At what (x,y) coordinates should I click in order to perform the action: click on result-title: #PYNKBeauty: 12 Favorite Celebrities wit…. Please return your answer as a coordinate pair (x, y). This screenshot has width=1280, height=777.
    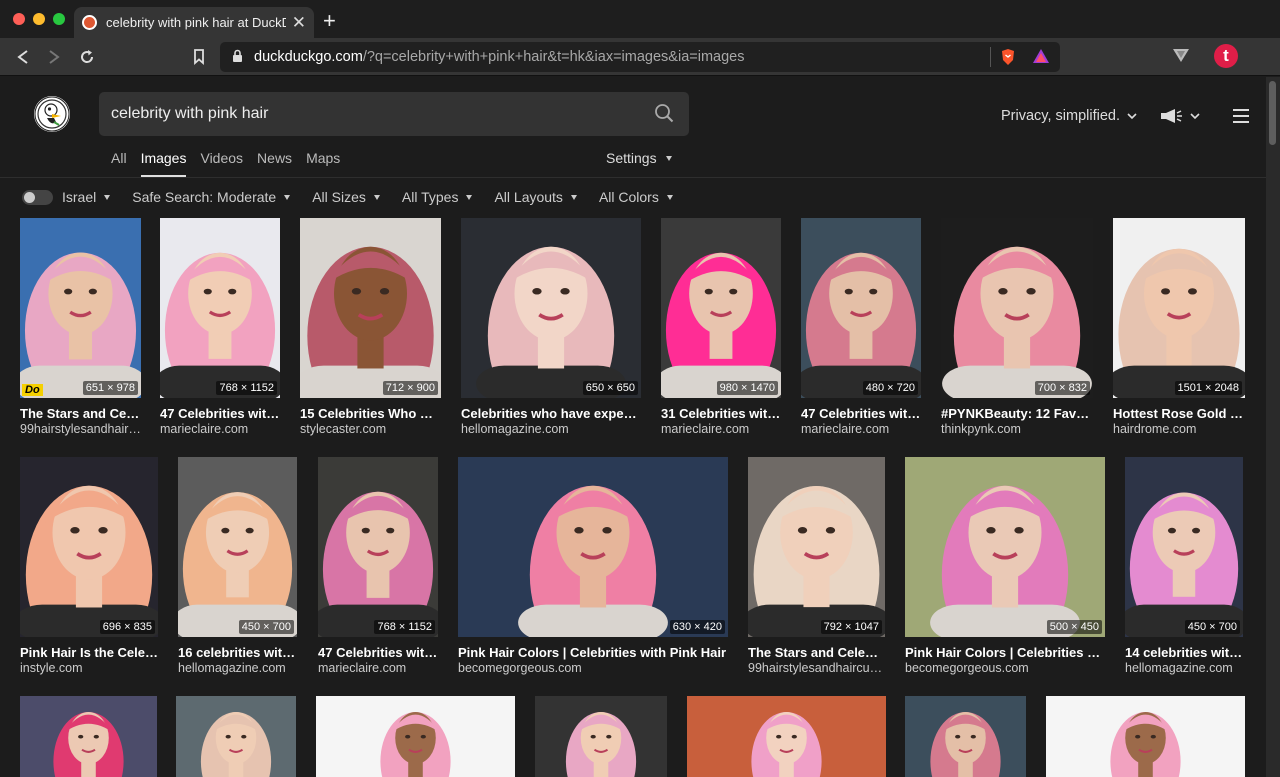
    Looking at the image, I should click on (1017, 413).